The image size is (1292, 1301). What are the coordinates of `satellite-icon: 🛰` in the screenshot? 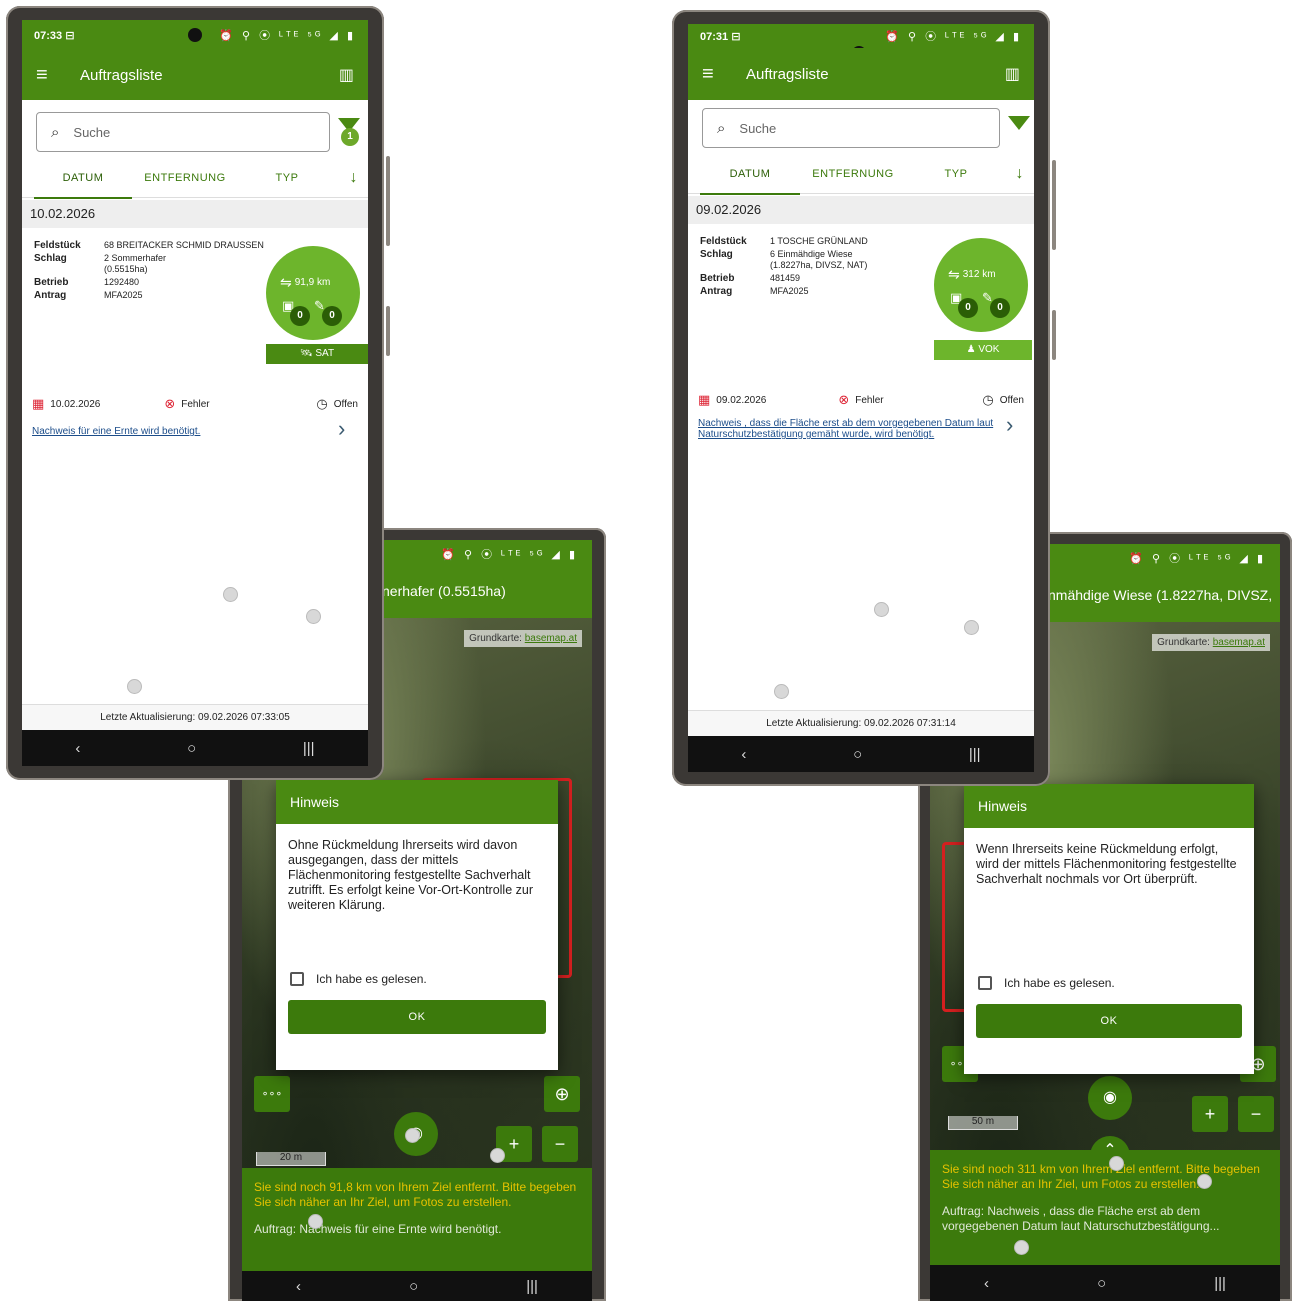 It's located at (306, 353).